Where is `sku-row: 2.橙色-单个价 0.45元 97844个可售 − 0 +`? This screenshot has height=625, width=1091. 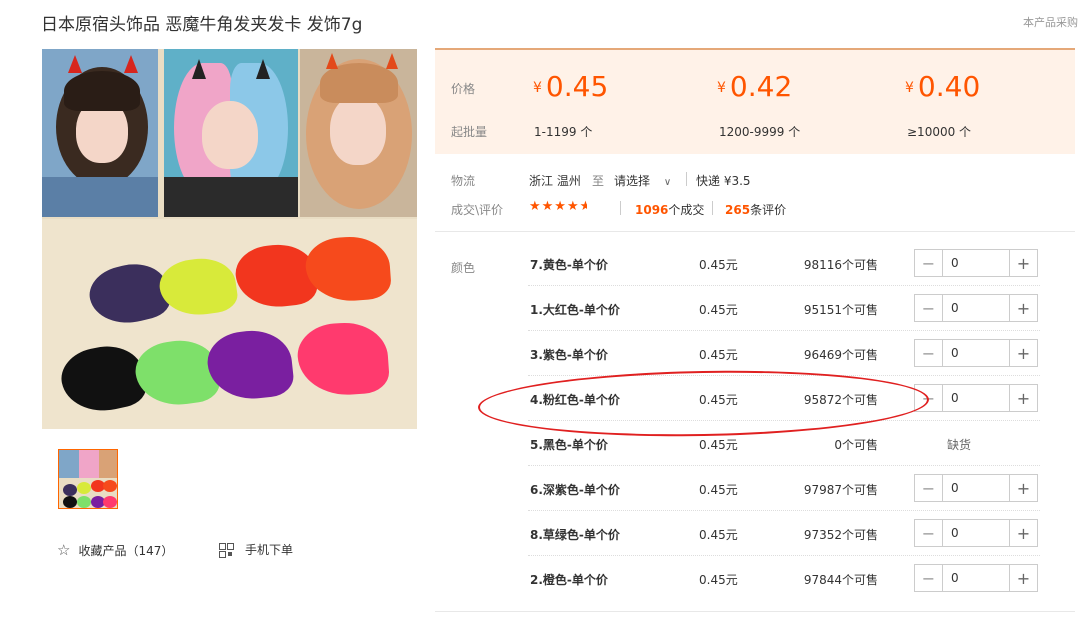 sku-row: 2.橙色-单个价 0.45元 97844个可售 − 0 + is located at coordinates (784, 579).